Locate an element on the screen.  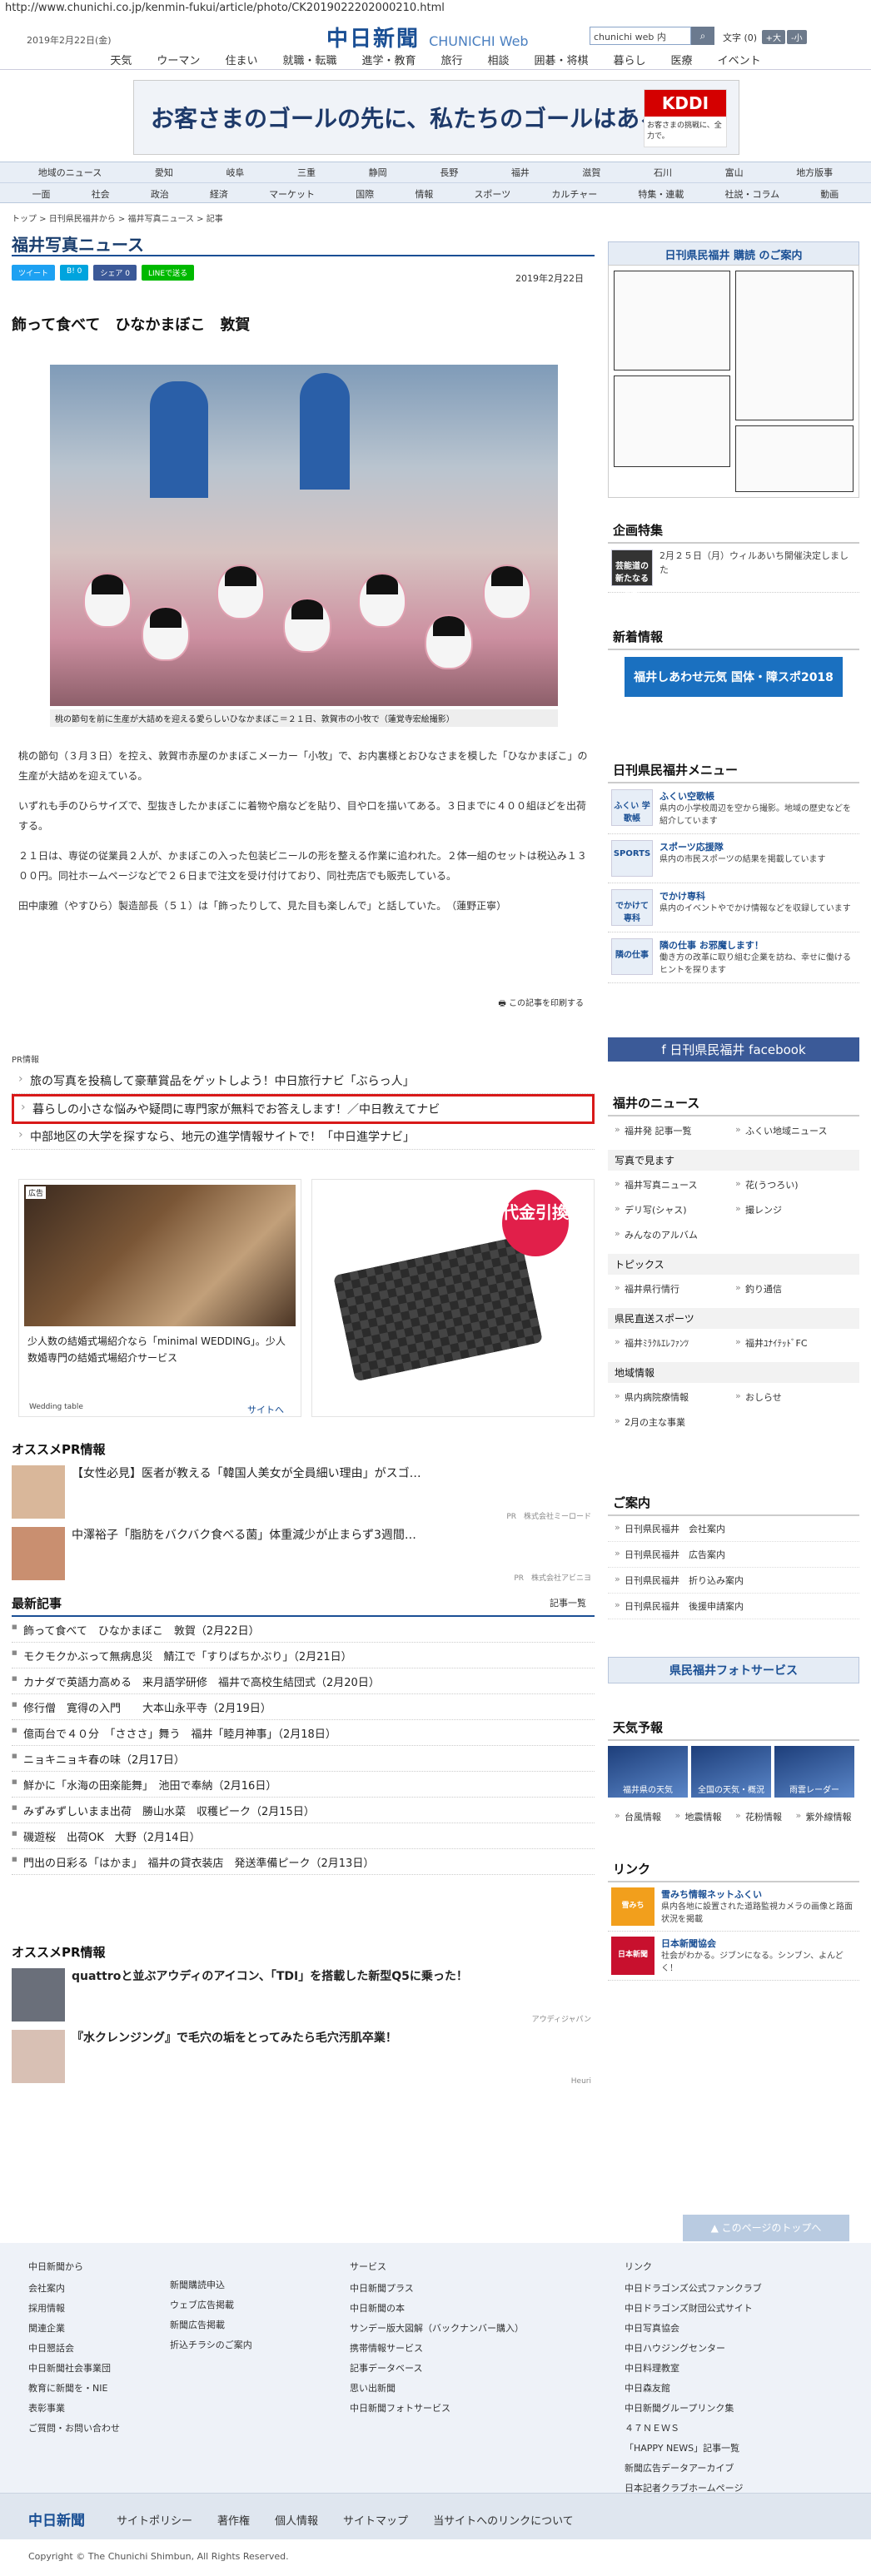
sidebar-link: おしらせ is located at coordinates (794, 1397).